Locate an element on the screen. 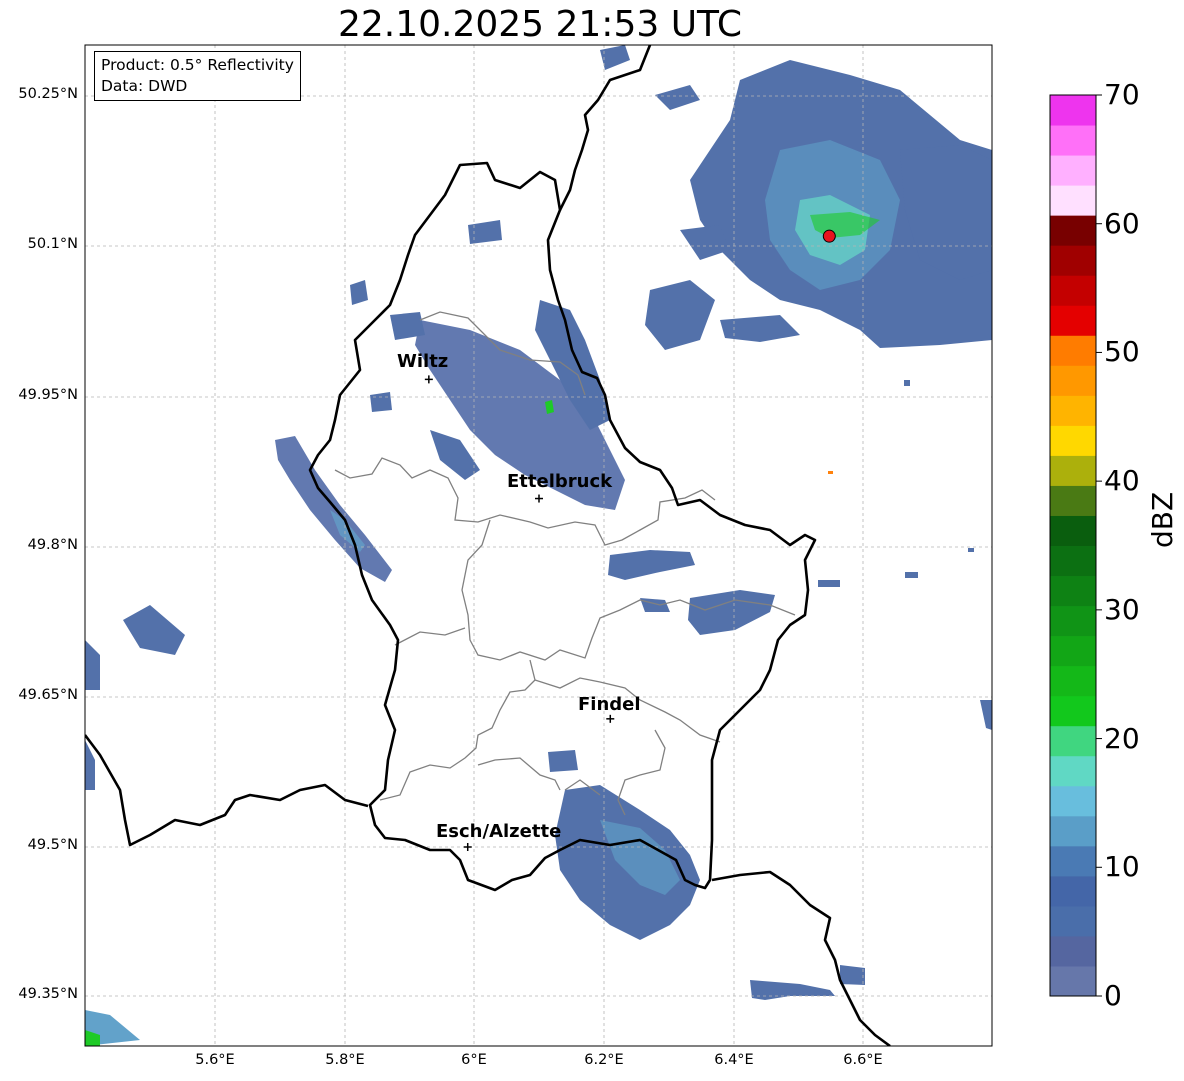  colorbar is located at coordinates (1076, 545).